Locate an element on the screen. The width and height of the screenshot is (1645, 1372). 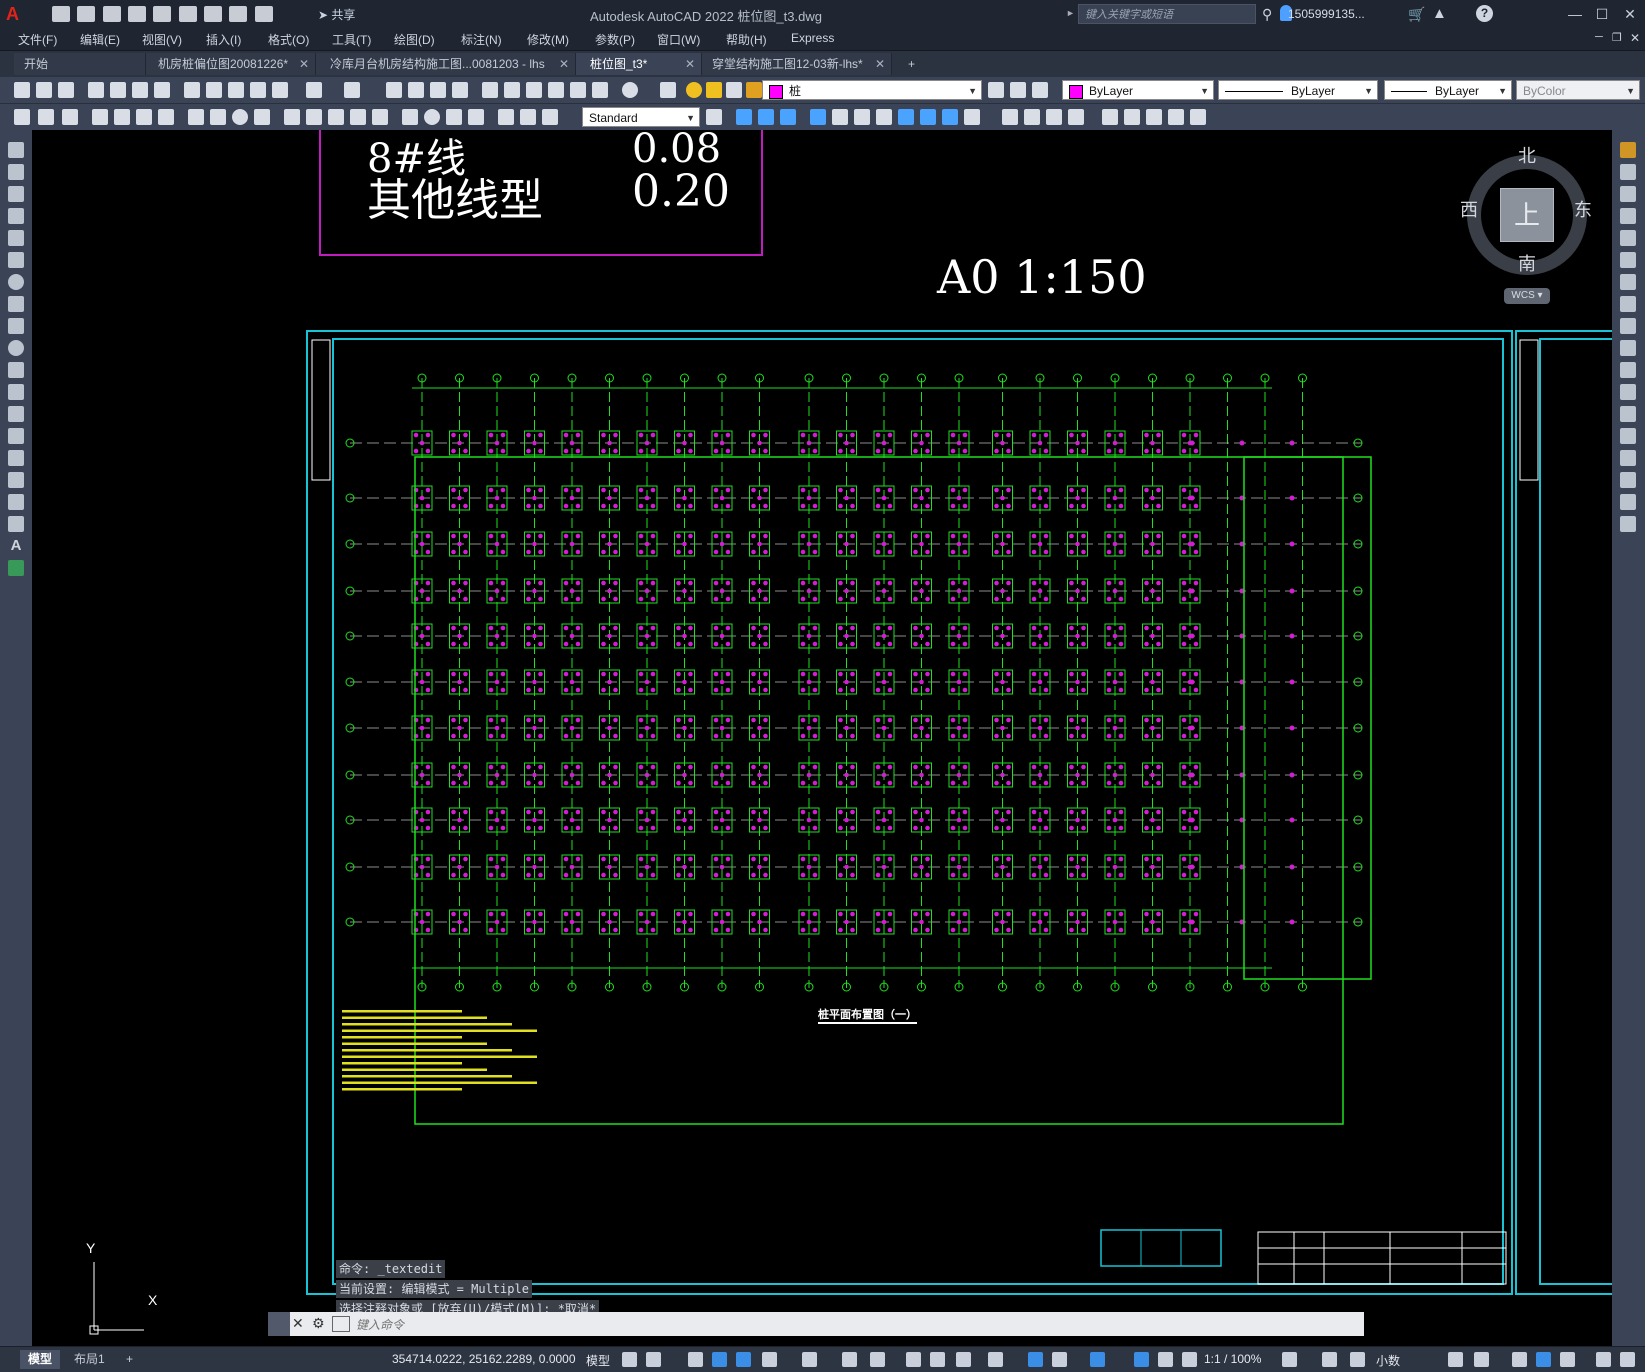
doc-restore-button: ❐ is located at coordinates (1617, 37).